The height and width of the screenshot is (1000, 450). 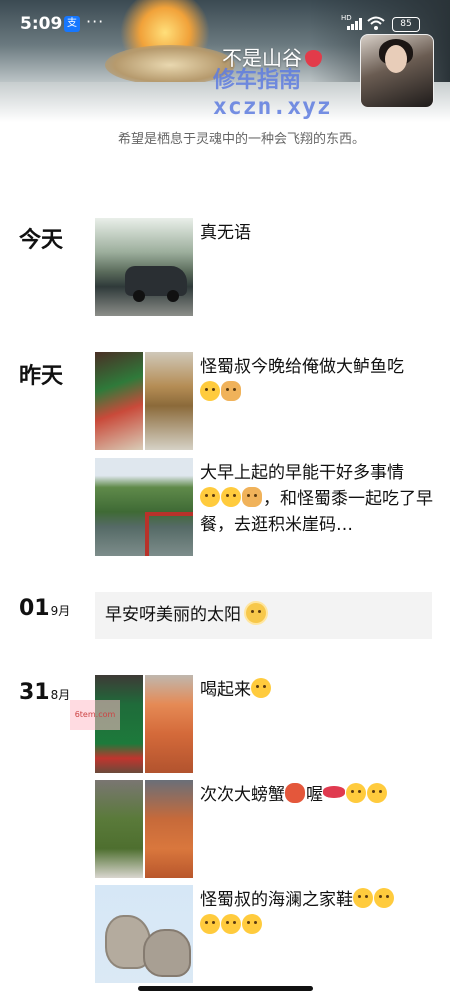 I want to click on alipay-icon: 支, so click(x=72, y=24).